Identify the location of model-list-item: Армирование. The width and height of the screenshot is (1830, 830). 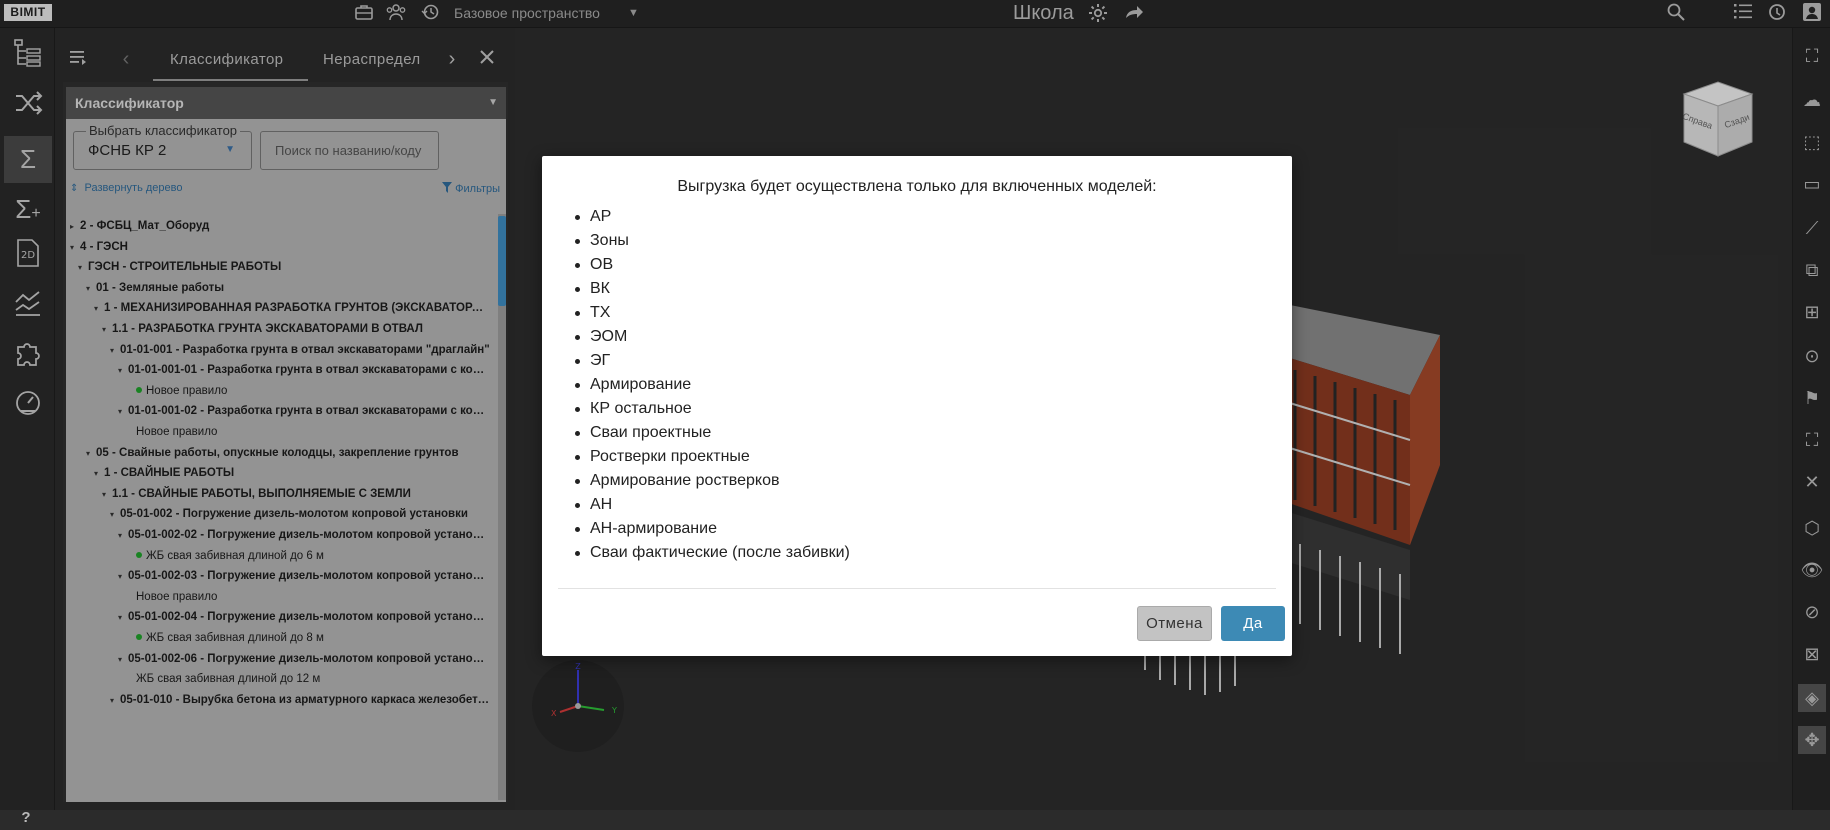
(712, 385).